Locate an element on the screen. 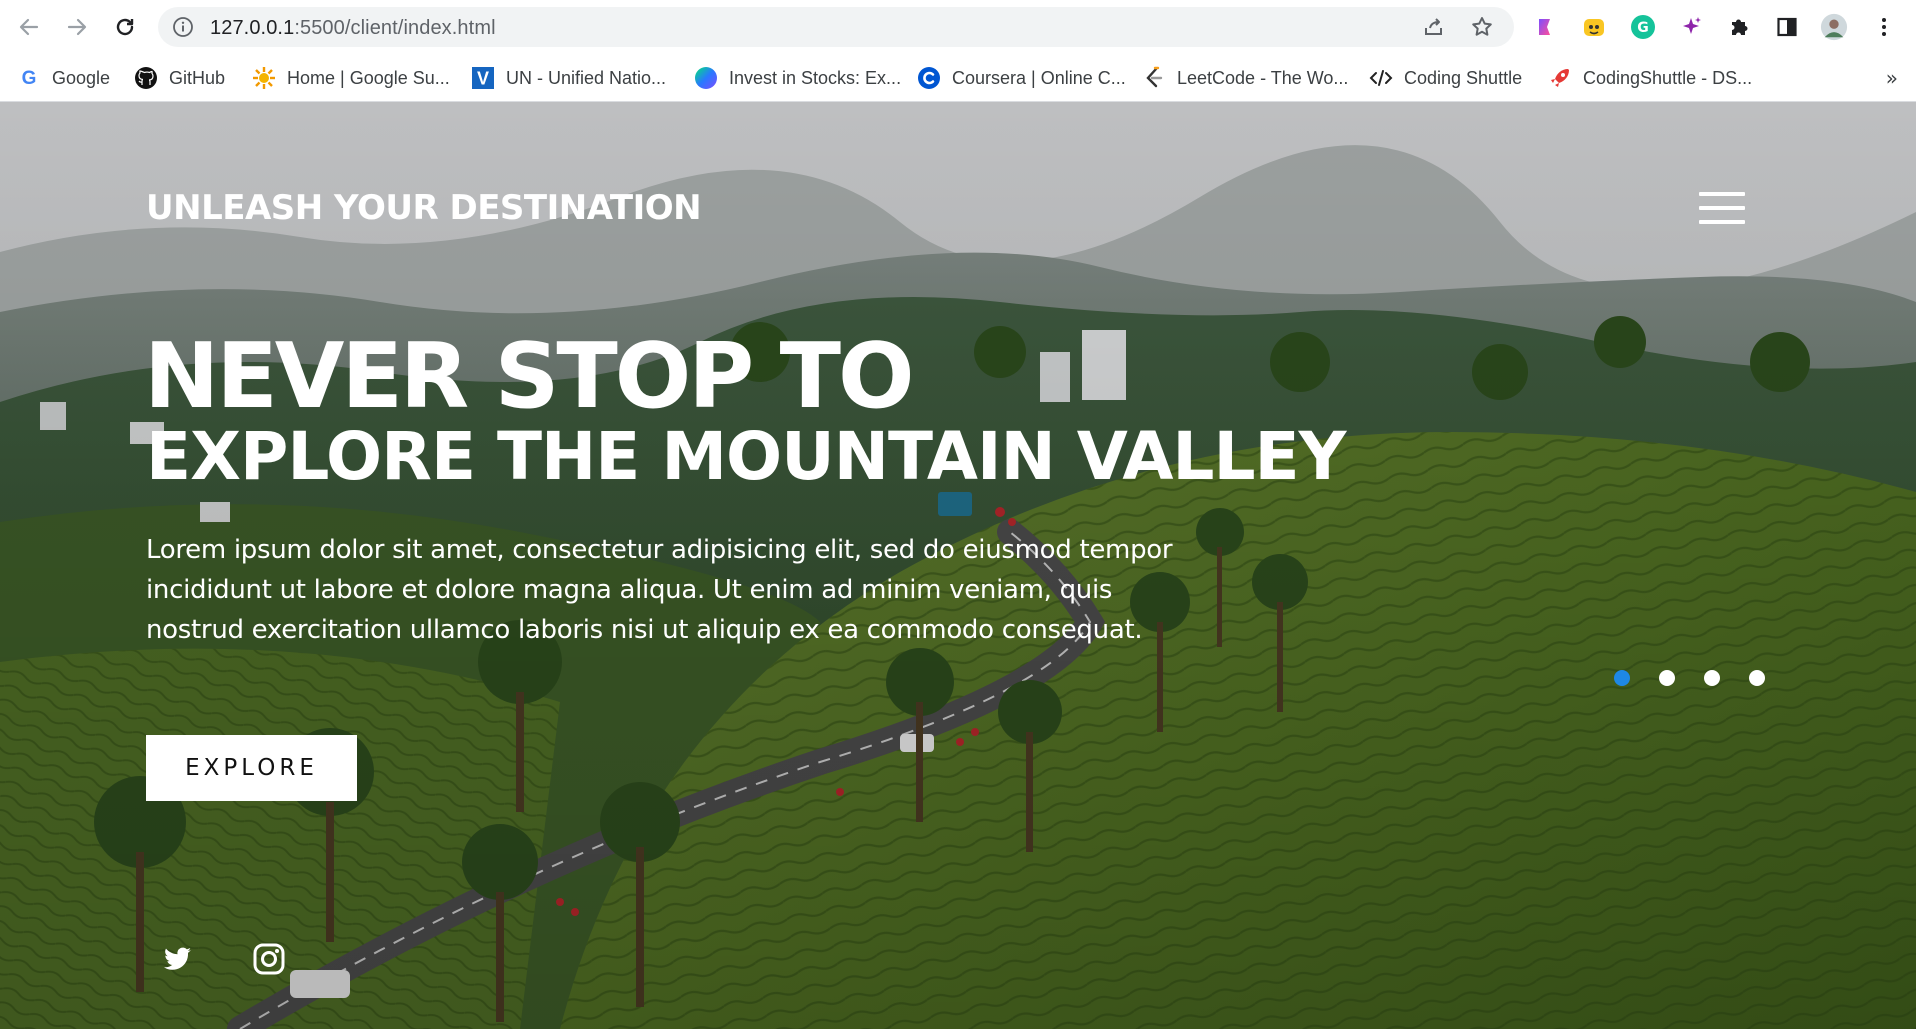 The image size is (1916, 1029). v-letter-icon: V is located at coordinates (483, 78).